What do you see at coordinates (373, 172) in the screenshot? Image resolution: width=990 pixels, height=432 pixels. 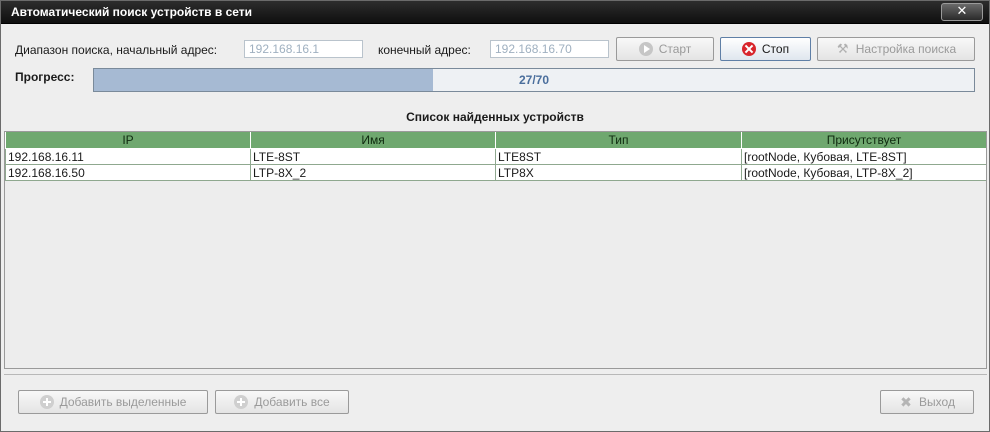 I see `cell-name: LTP-8X_2` at bounding box center [373, 172].